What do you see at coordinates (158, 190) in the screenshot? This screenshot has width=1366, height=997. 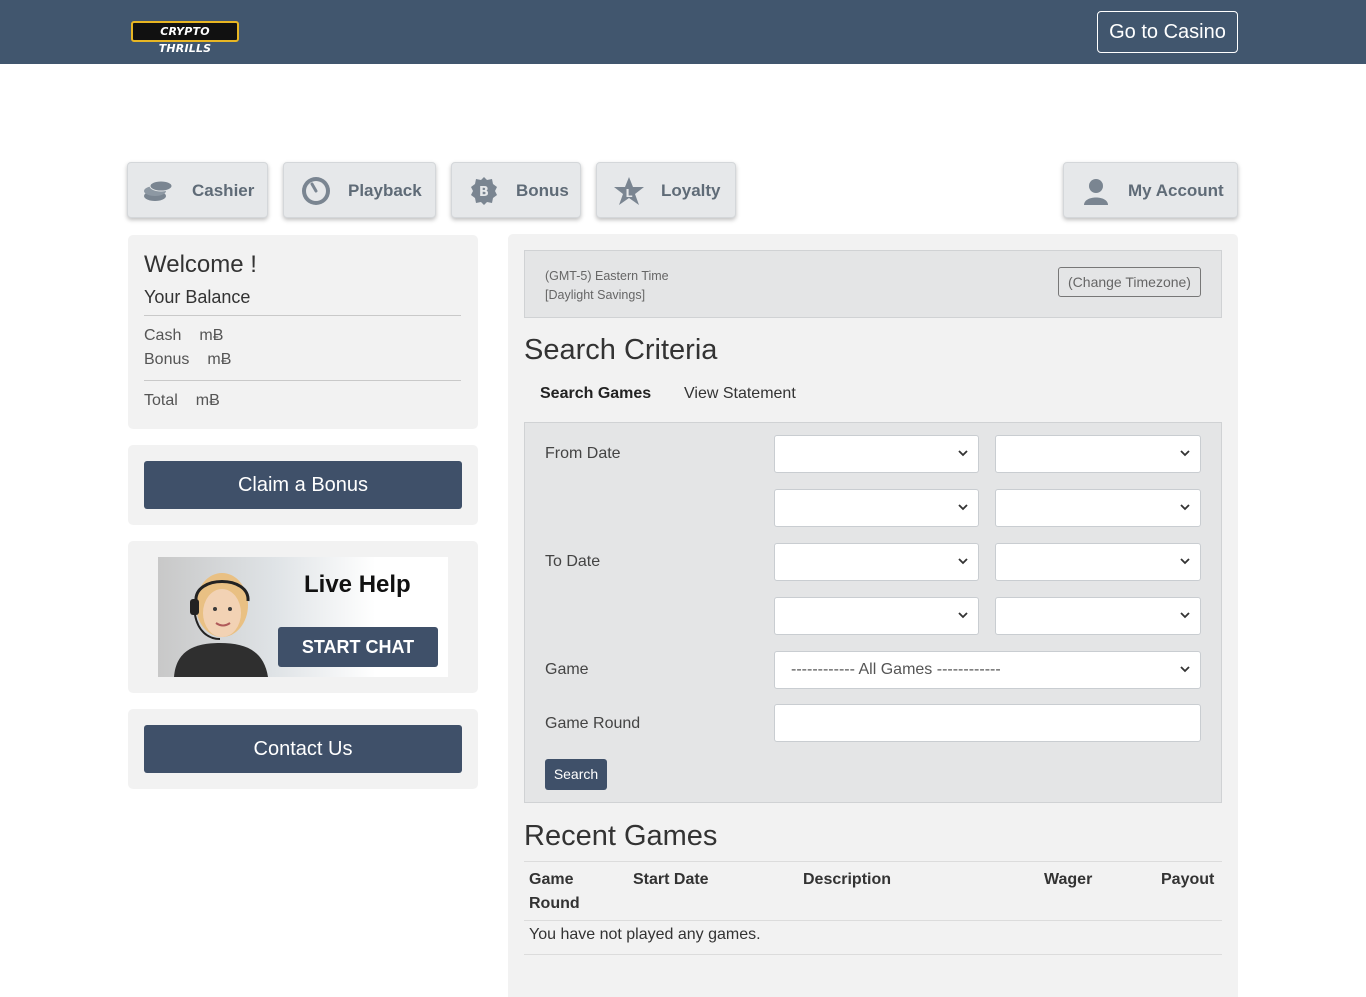 I see `coins-icon` at bounding box center [158, 190].